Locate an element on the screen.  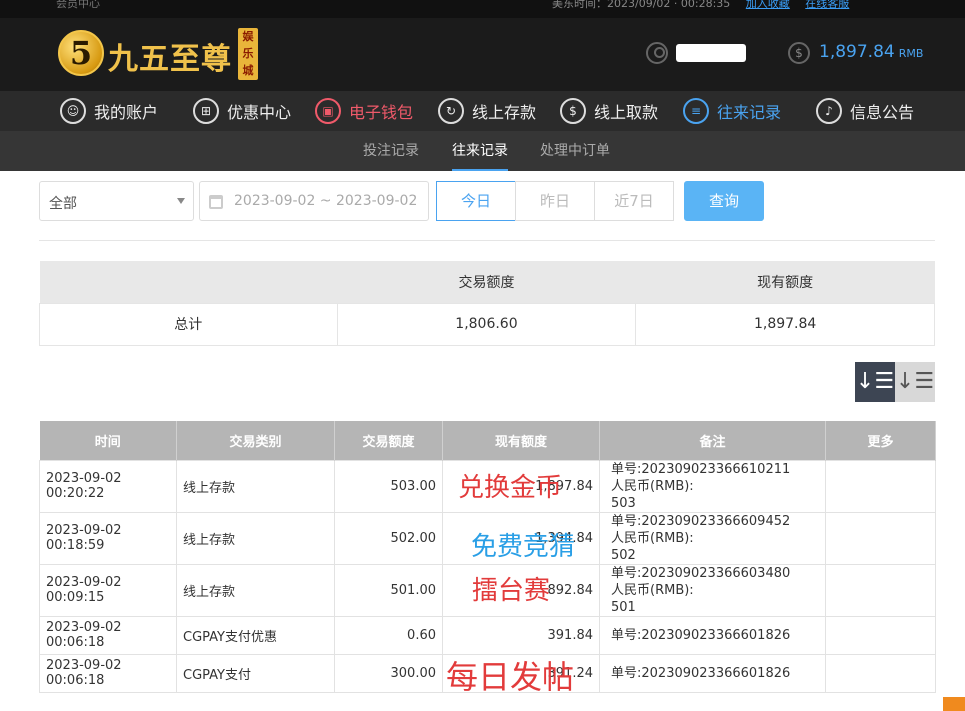
row-amount: 503.00 is located at coordinates (388, 486).